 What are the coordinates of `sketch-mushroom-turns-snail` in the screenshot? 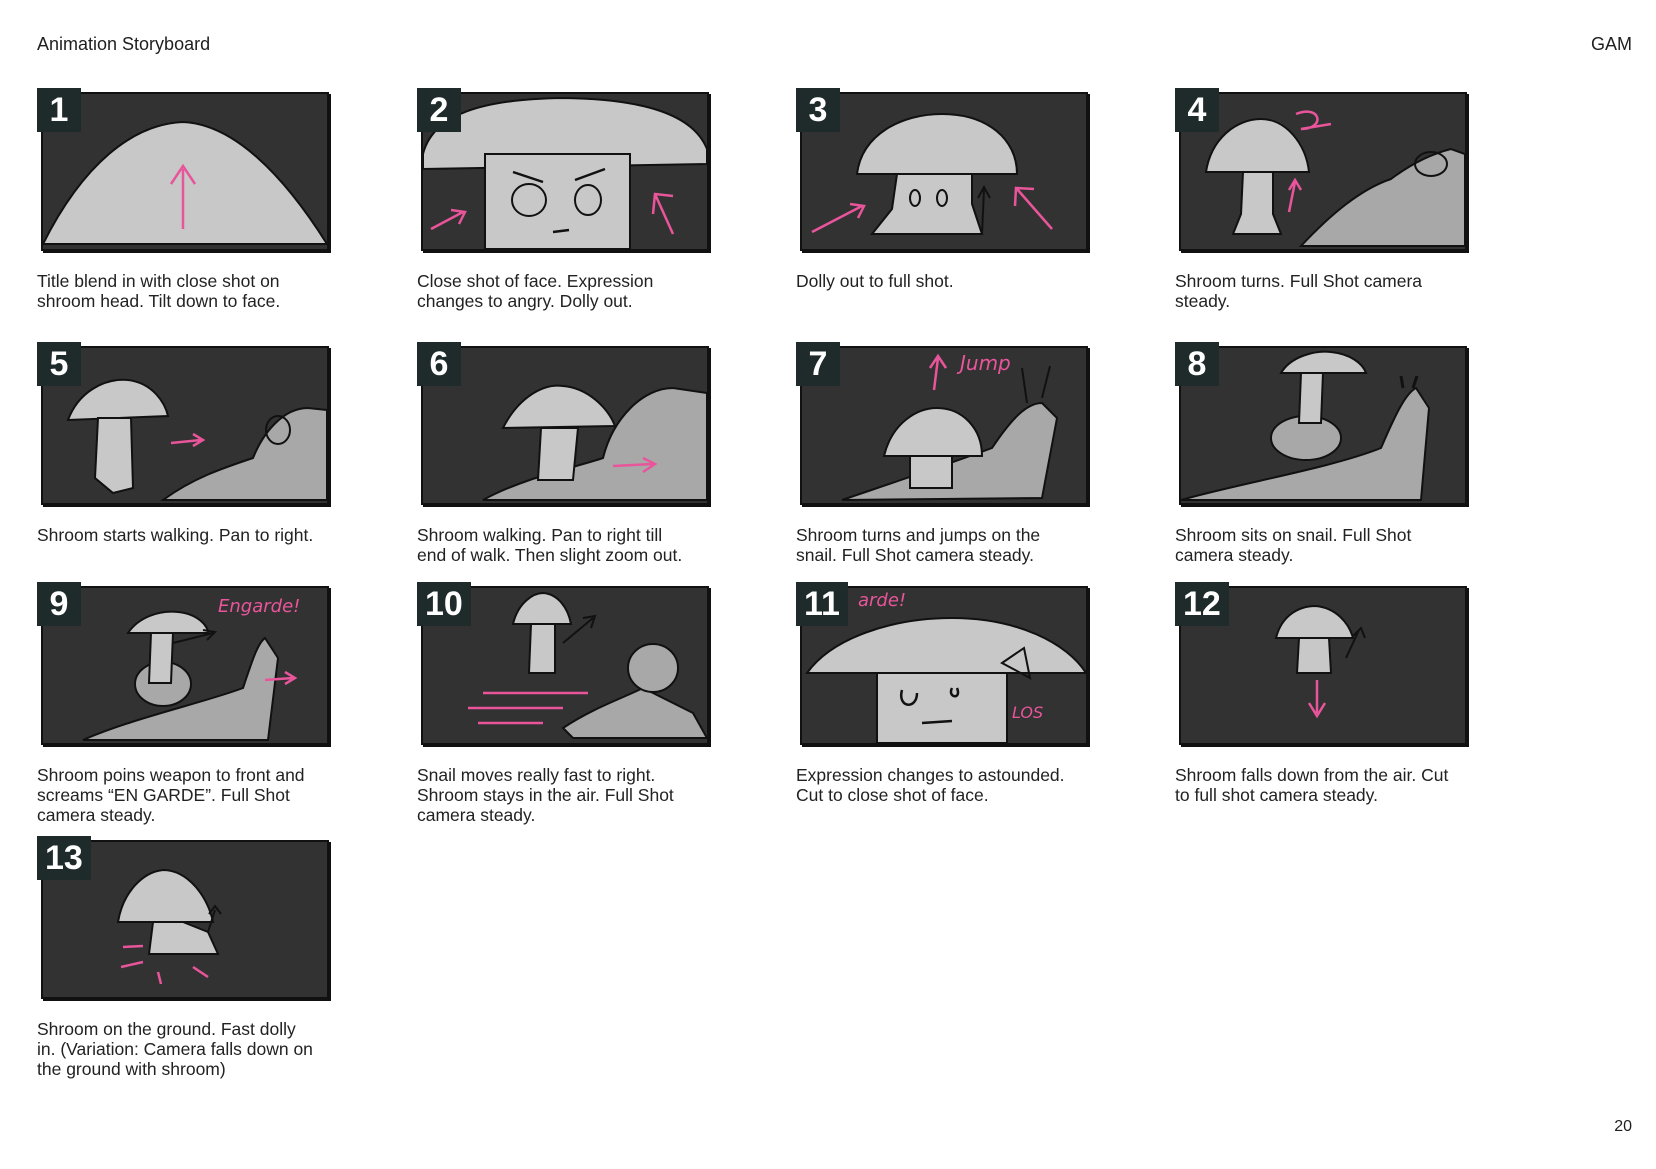 It's located at (1334, 178).